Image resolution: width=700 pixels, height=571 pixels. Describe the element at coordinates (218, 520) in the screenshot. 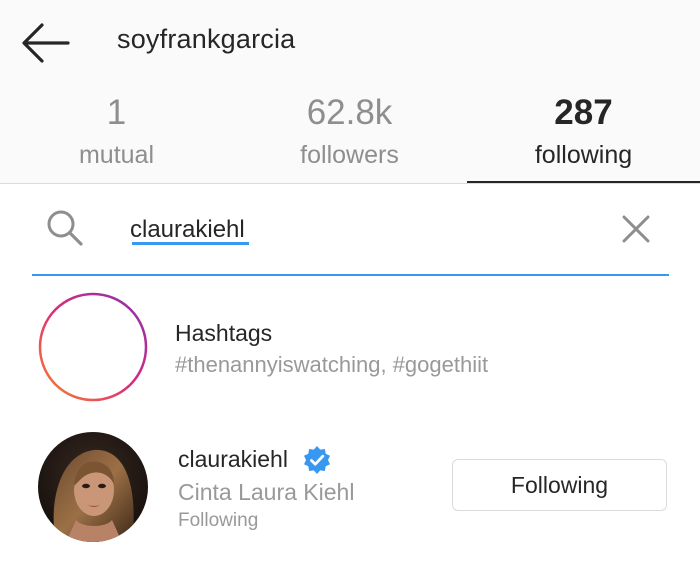

I see `user-follow-status: Following` at that location.